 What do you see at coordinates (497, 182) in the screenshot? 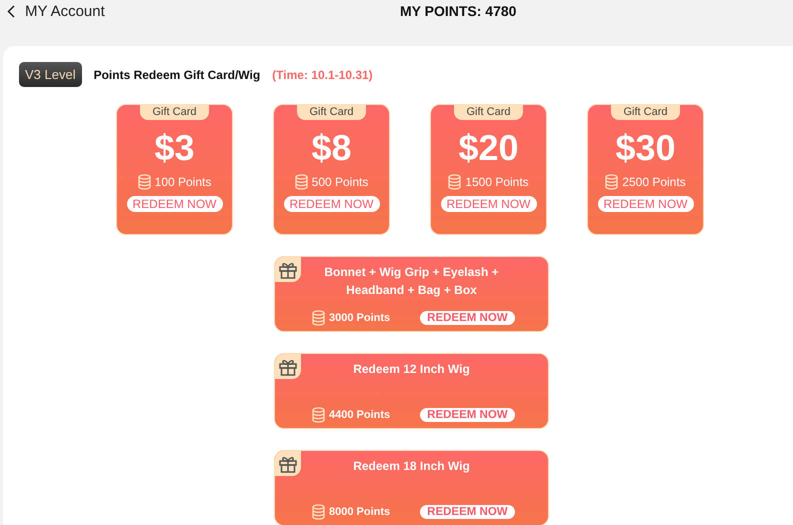
I see `points-cost: 1500 Points` at bounding box center [497, 182].